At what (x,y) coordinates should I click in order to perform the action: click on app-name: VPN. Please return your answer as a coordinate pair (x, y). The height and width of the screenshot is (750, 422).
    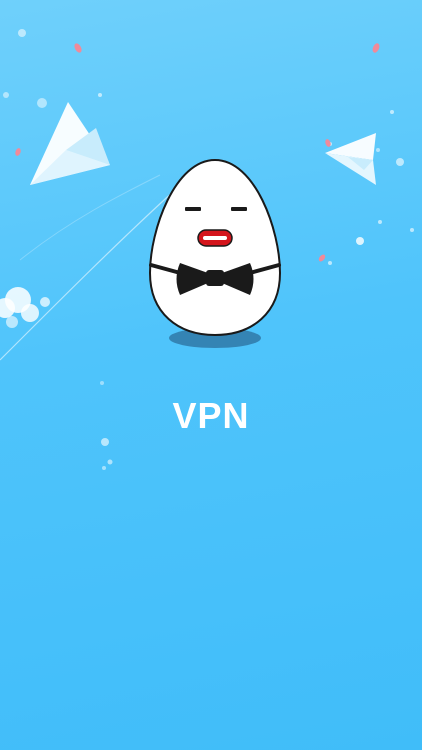
    Looking at the image, I should click on (211, 415).